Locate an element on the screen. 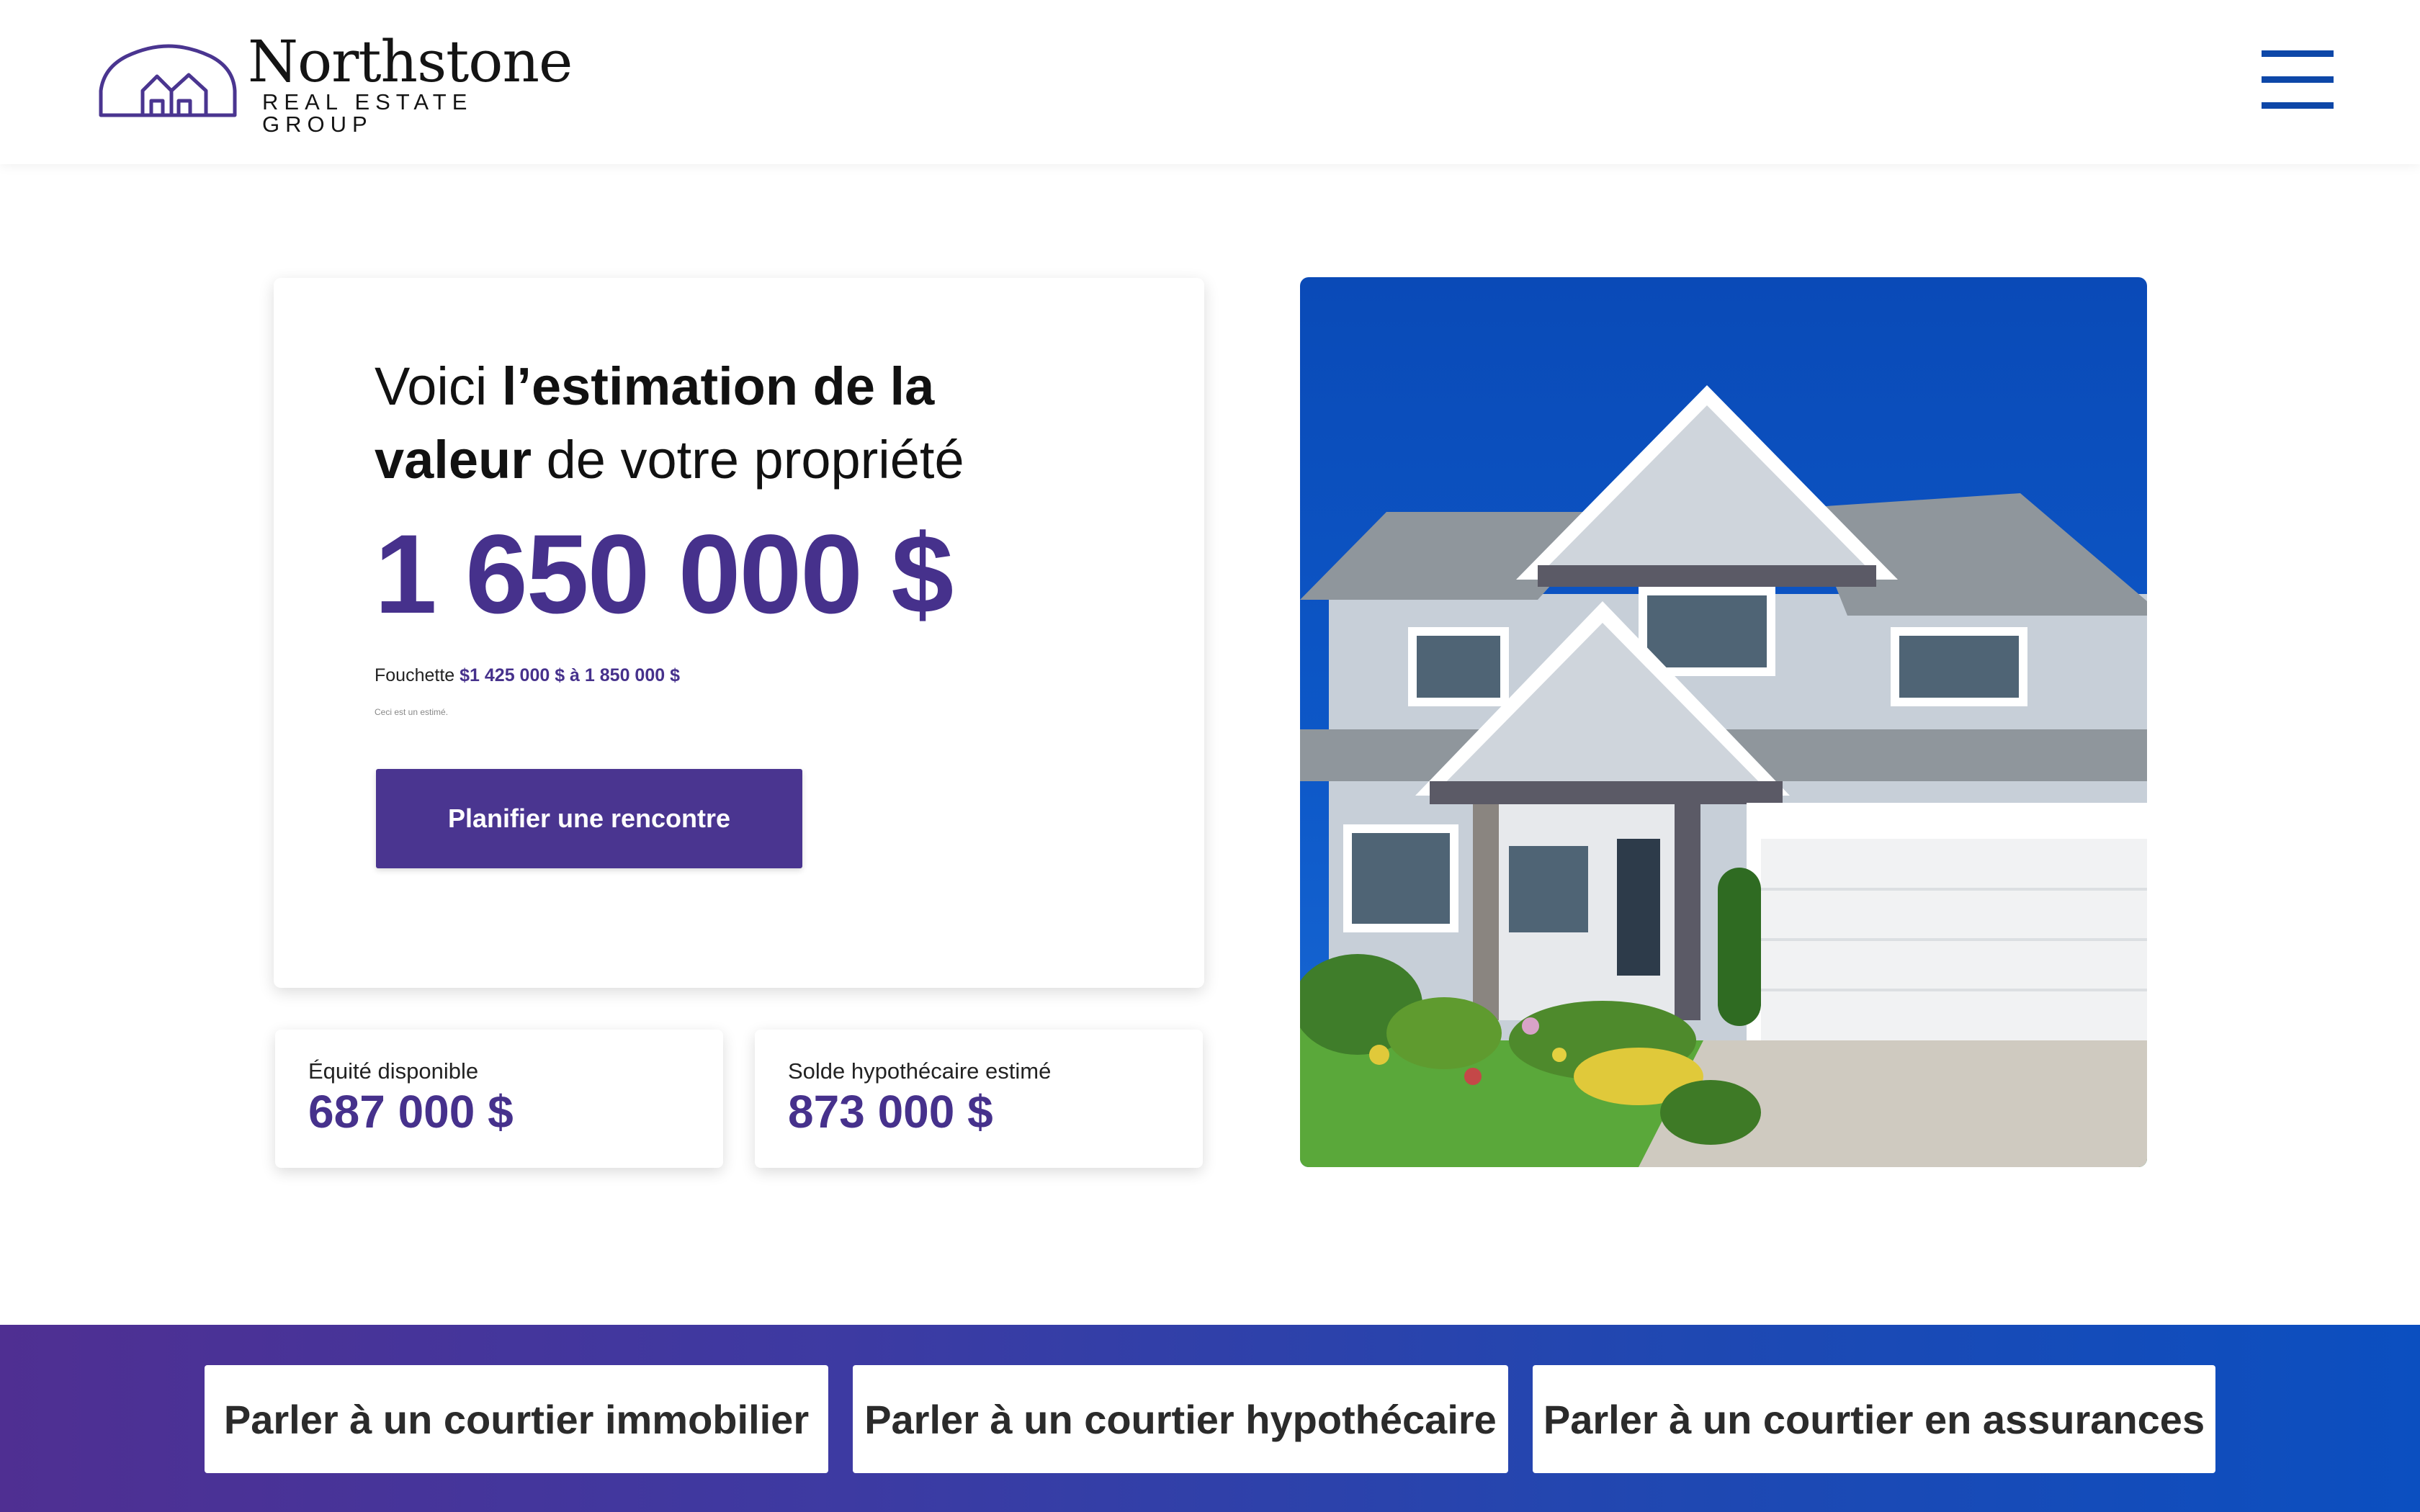 This screenshot has height=1512, width=2420. range-label: Fouchette is located at coordinates (418, 675).